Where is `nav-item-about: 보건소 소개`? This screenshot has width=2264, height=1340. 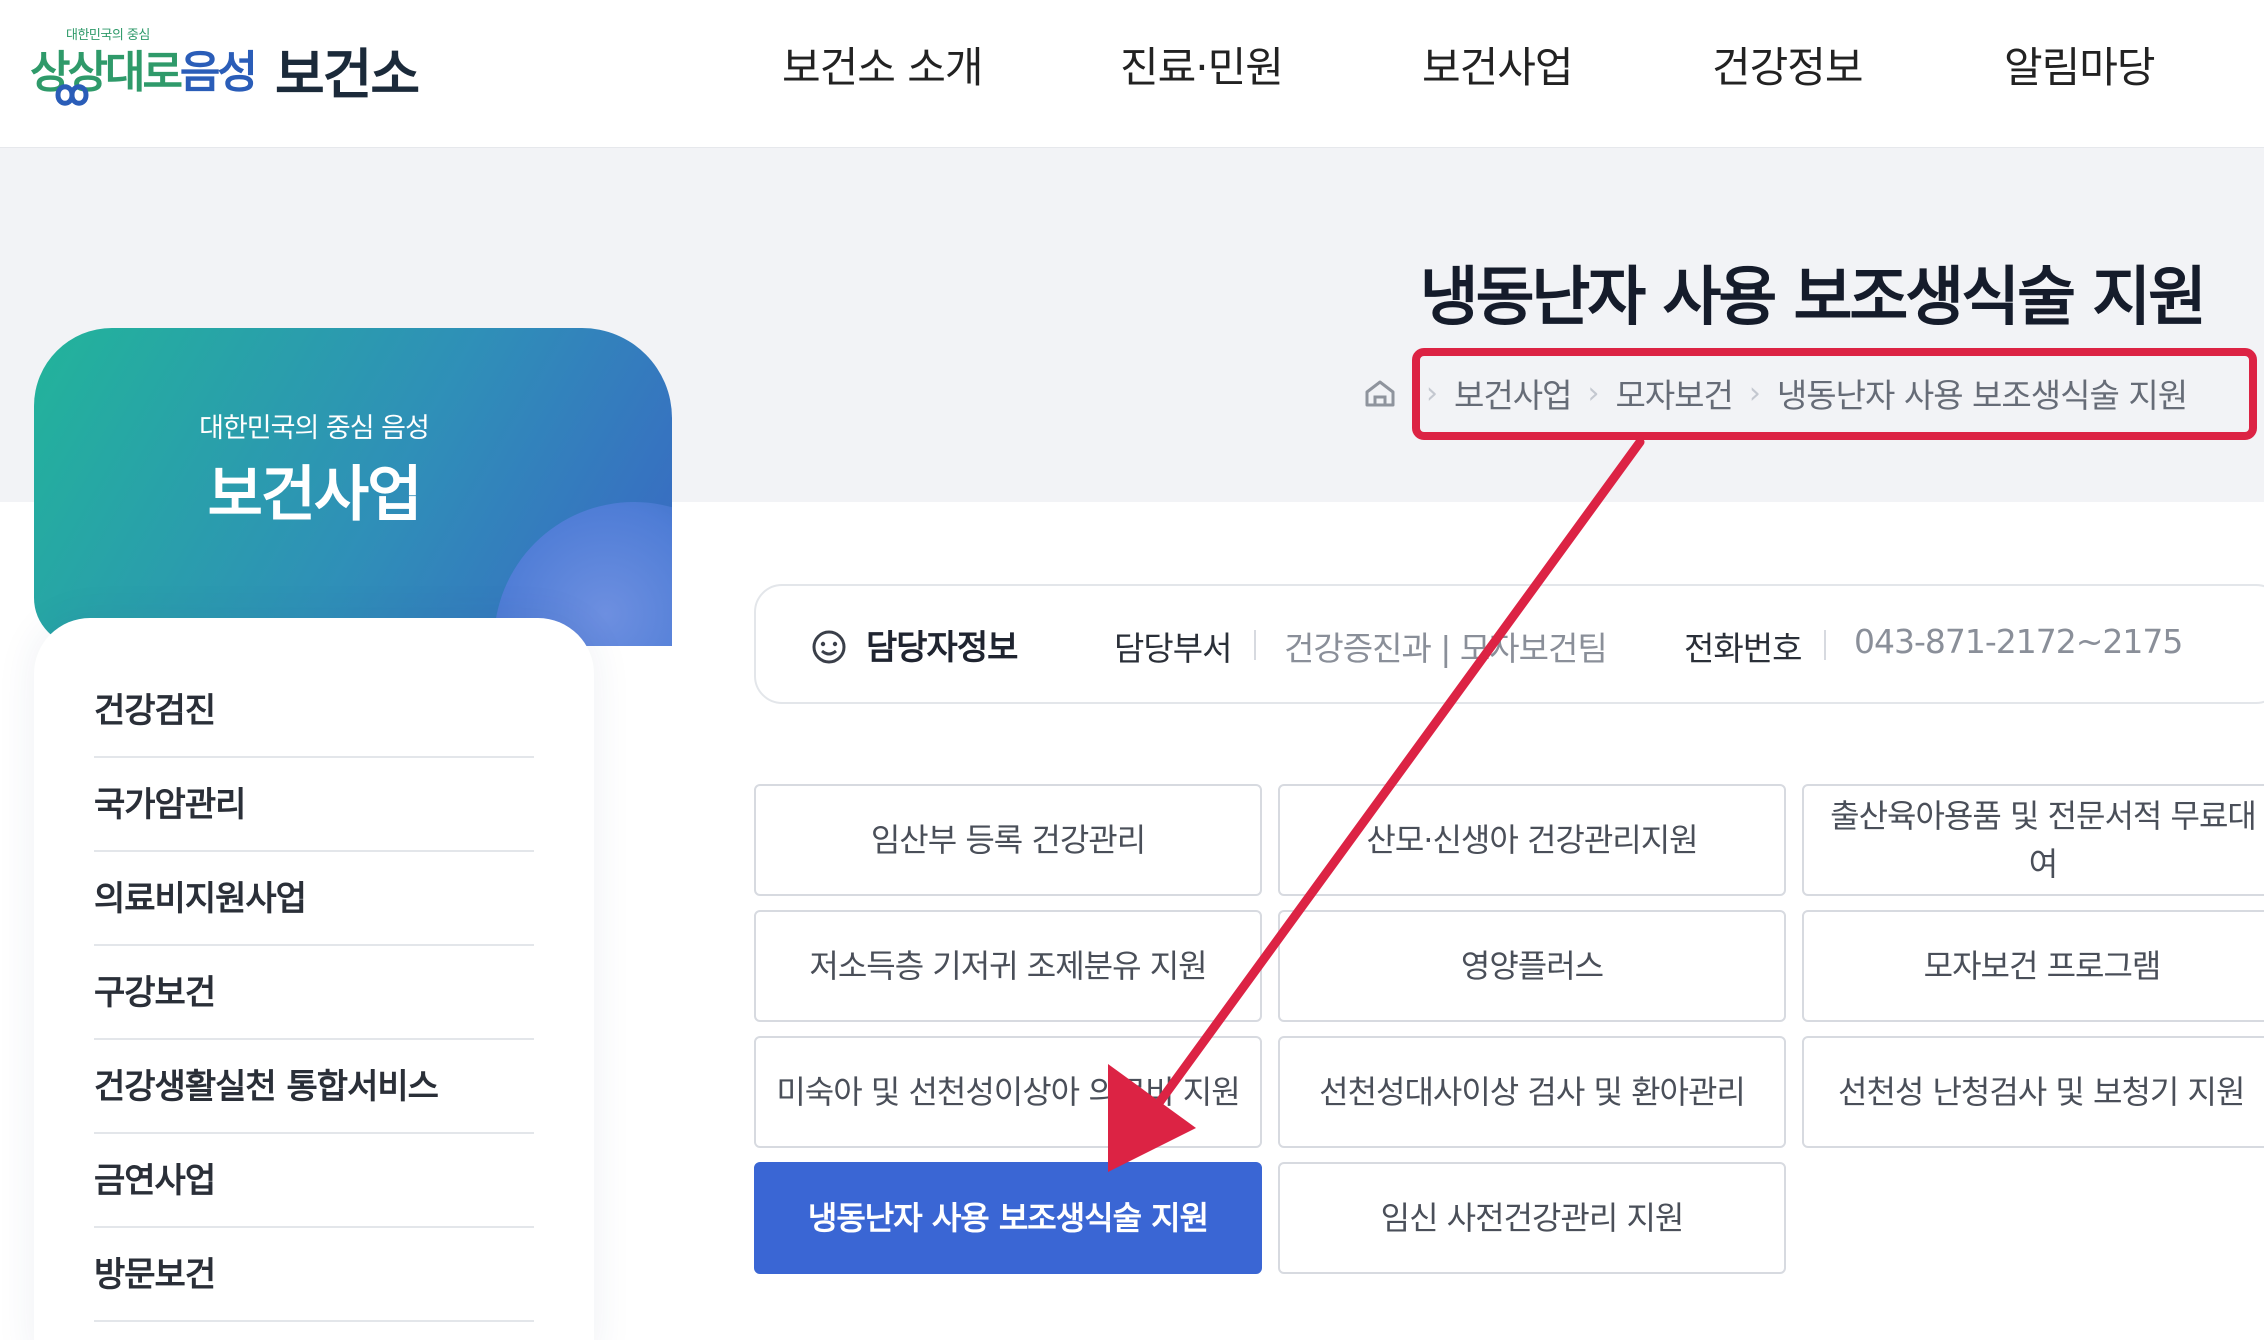
nav-item-about: 보건소 소개 is located at coordinates (883, 64).